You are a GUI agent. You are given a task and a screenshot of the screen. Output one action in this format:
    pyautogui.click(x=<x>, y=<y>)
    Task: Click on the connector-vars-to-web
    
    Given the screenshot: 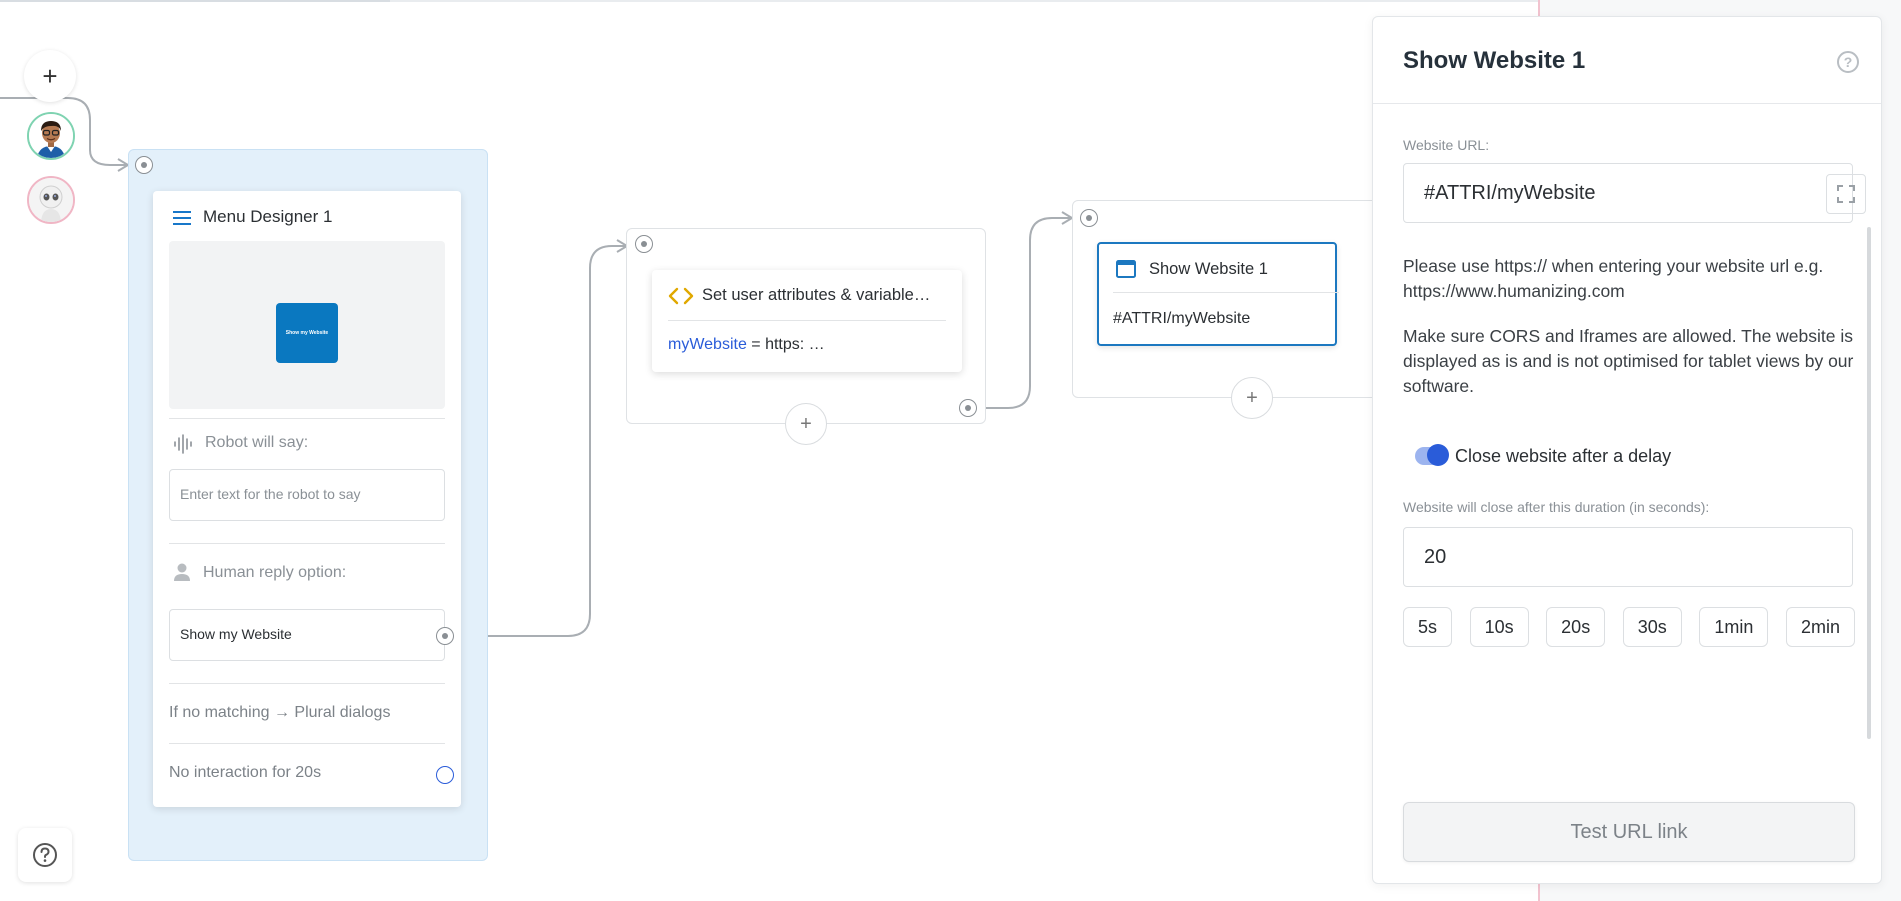 What is the action you would take?
    pyautogui.click(x=1024, y=313)
    